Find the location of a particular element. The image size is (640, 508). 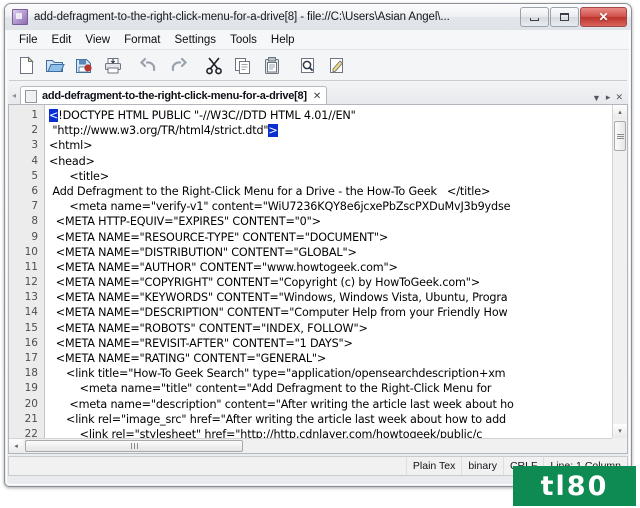

line-number: 12 is located at coordinates (31, 282).